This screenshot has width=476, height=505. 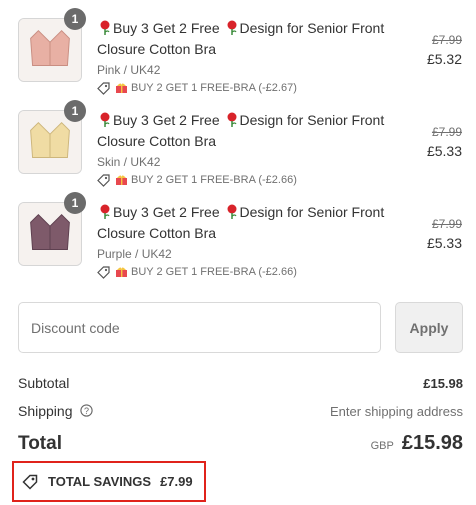 I want to click on subtotal-value: £15.98, so click(x=443, y=383).